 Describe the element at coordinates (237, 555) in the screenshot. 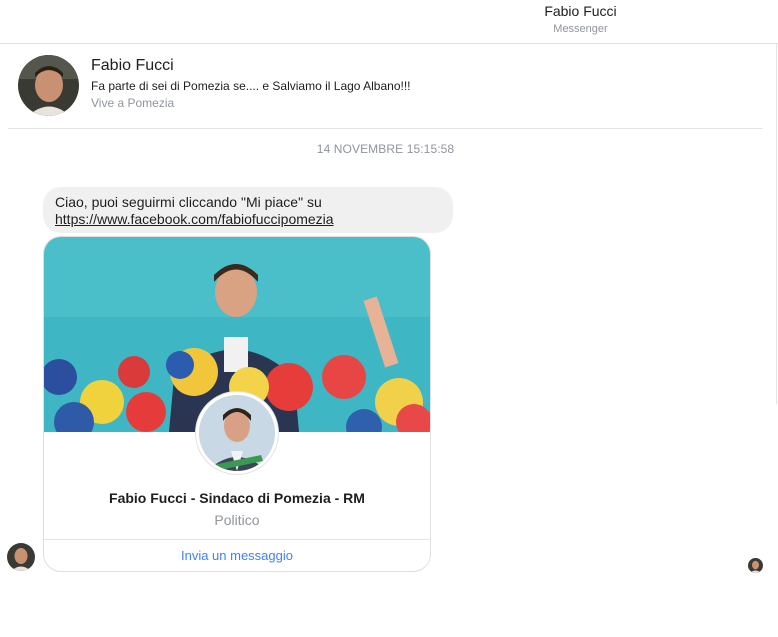

I see `send-message-button: Invia un messaggio` at that location.